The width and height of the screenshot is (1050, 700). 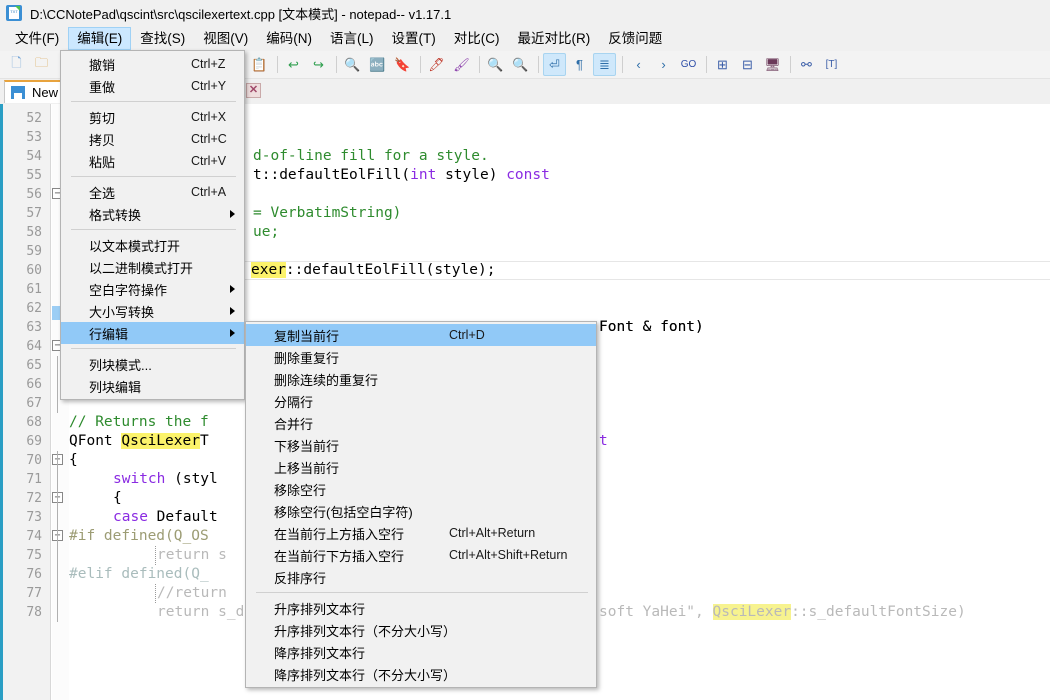 I want to click on menu-item: 复制当前行 Ctrl+D, so click(x=421, y=335).